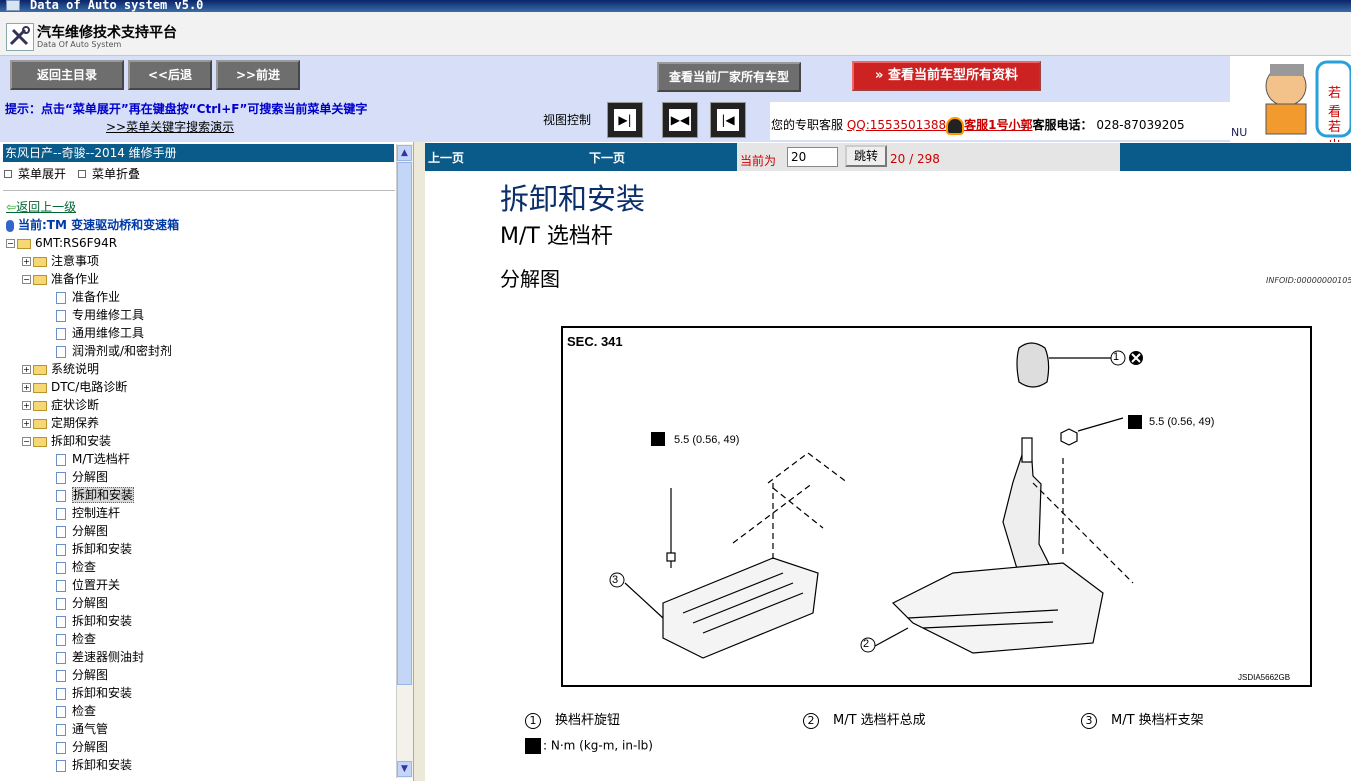 The height and width of the screenshot is (781, 1351). What do you see at coordinates (60, 405) in the screenshot?
I see `tree-folder-item: + 症状诊断` at bounding box center [60, 405].